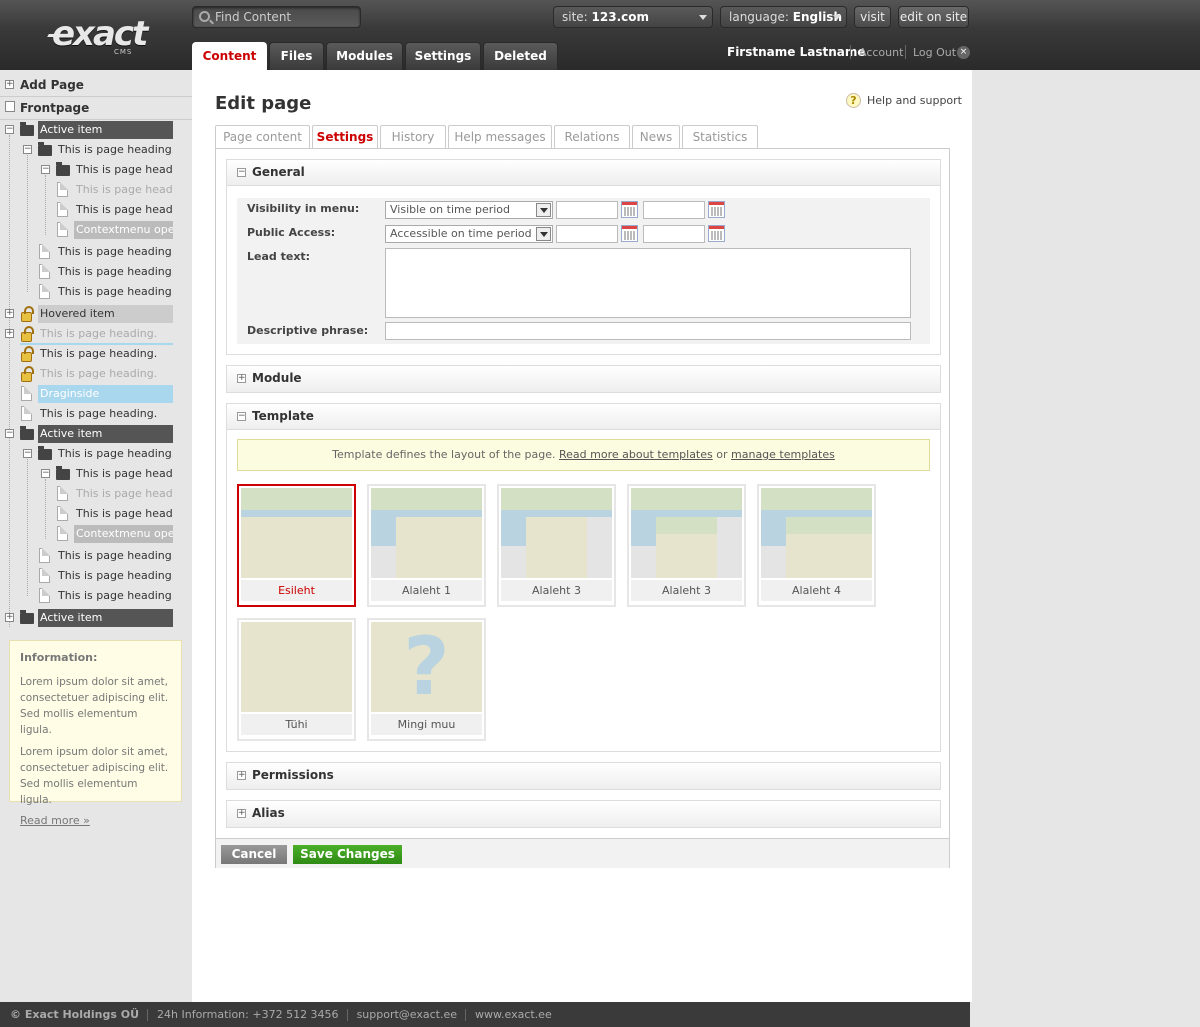  What do you see at coordinates (674, 234) in the screenshot?
I see `access-end-date` at bounding box center [674, 234].